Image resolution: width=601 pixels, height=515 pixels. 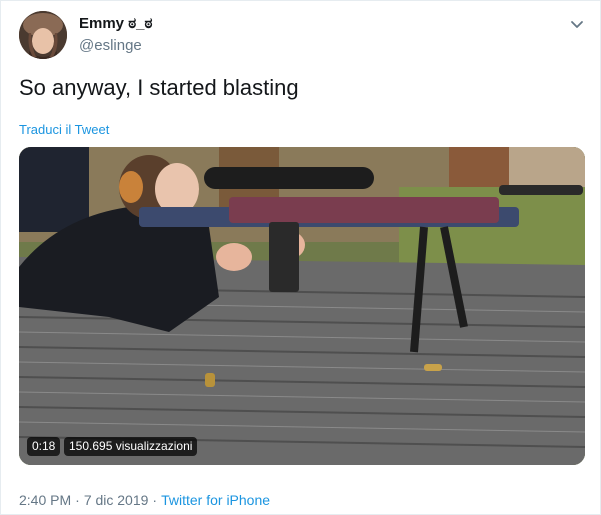 I want to click on profile-avatar-icon, so click(x=43, y=35).